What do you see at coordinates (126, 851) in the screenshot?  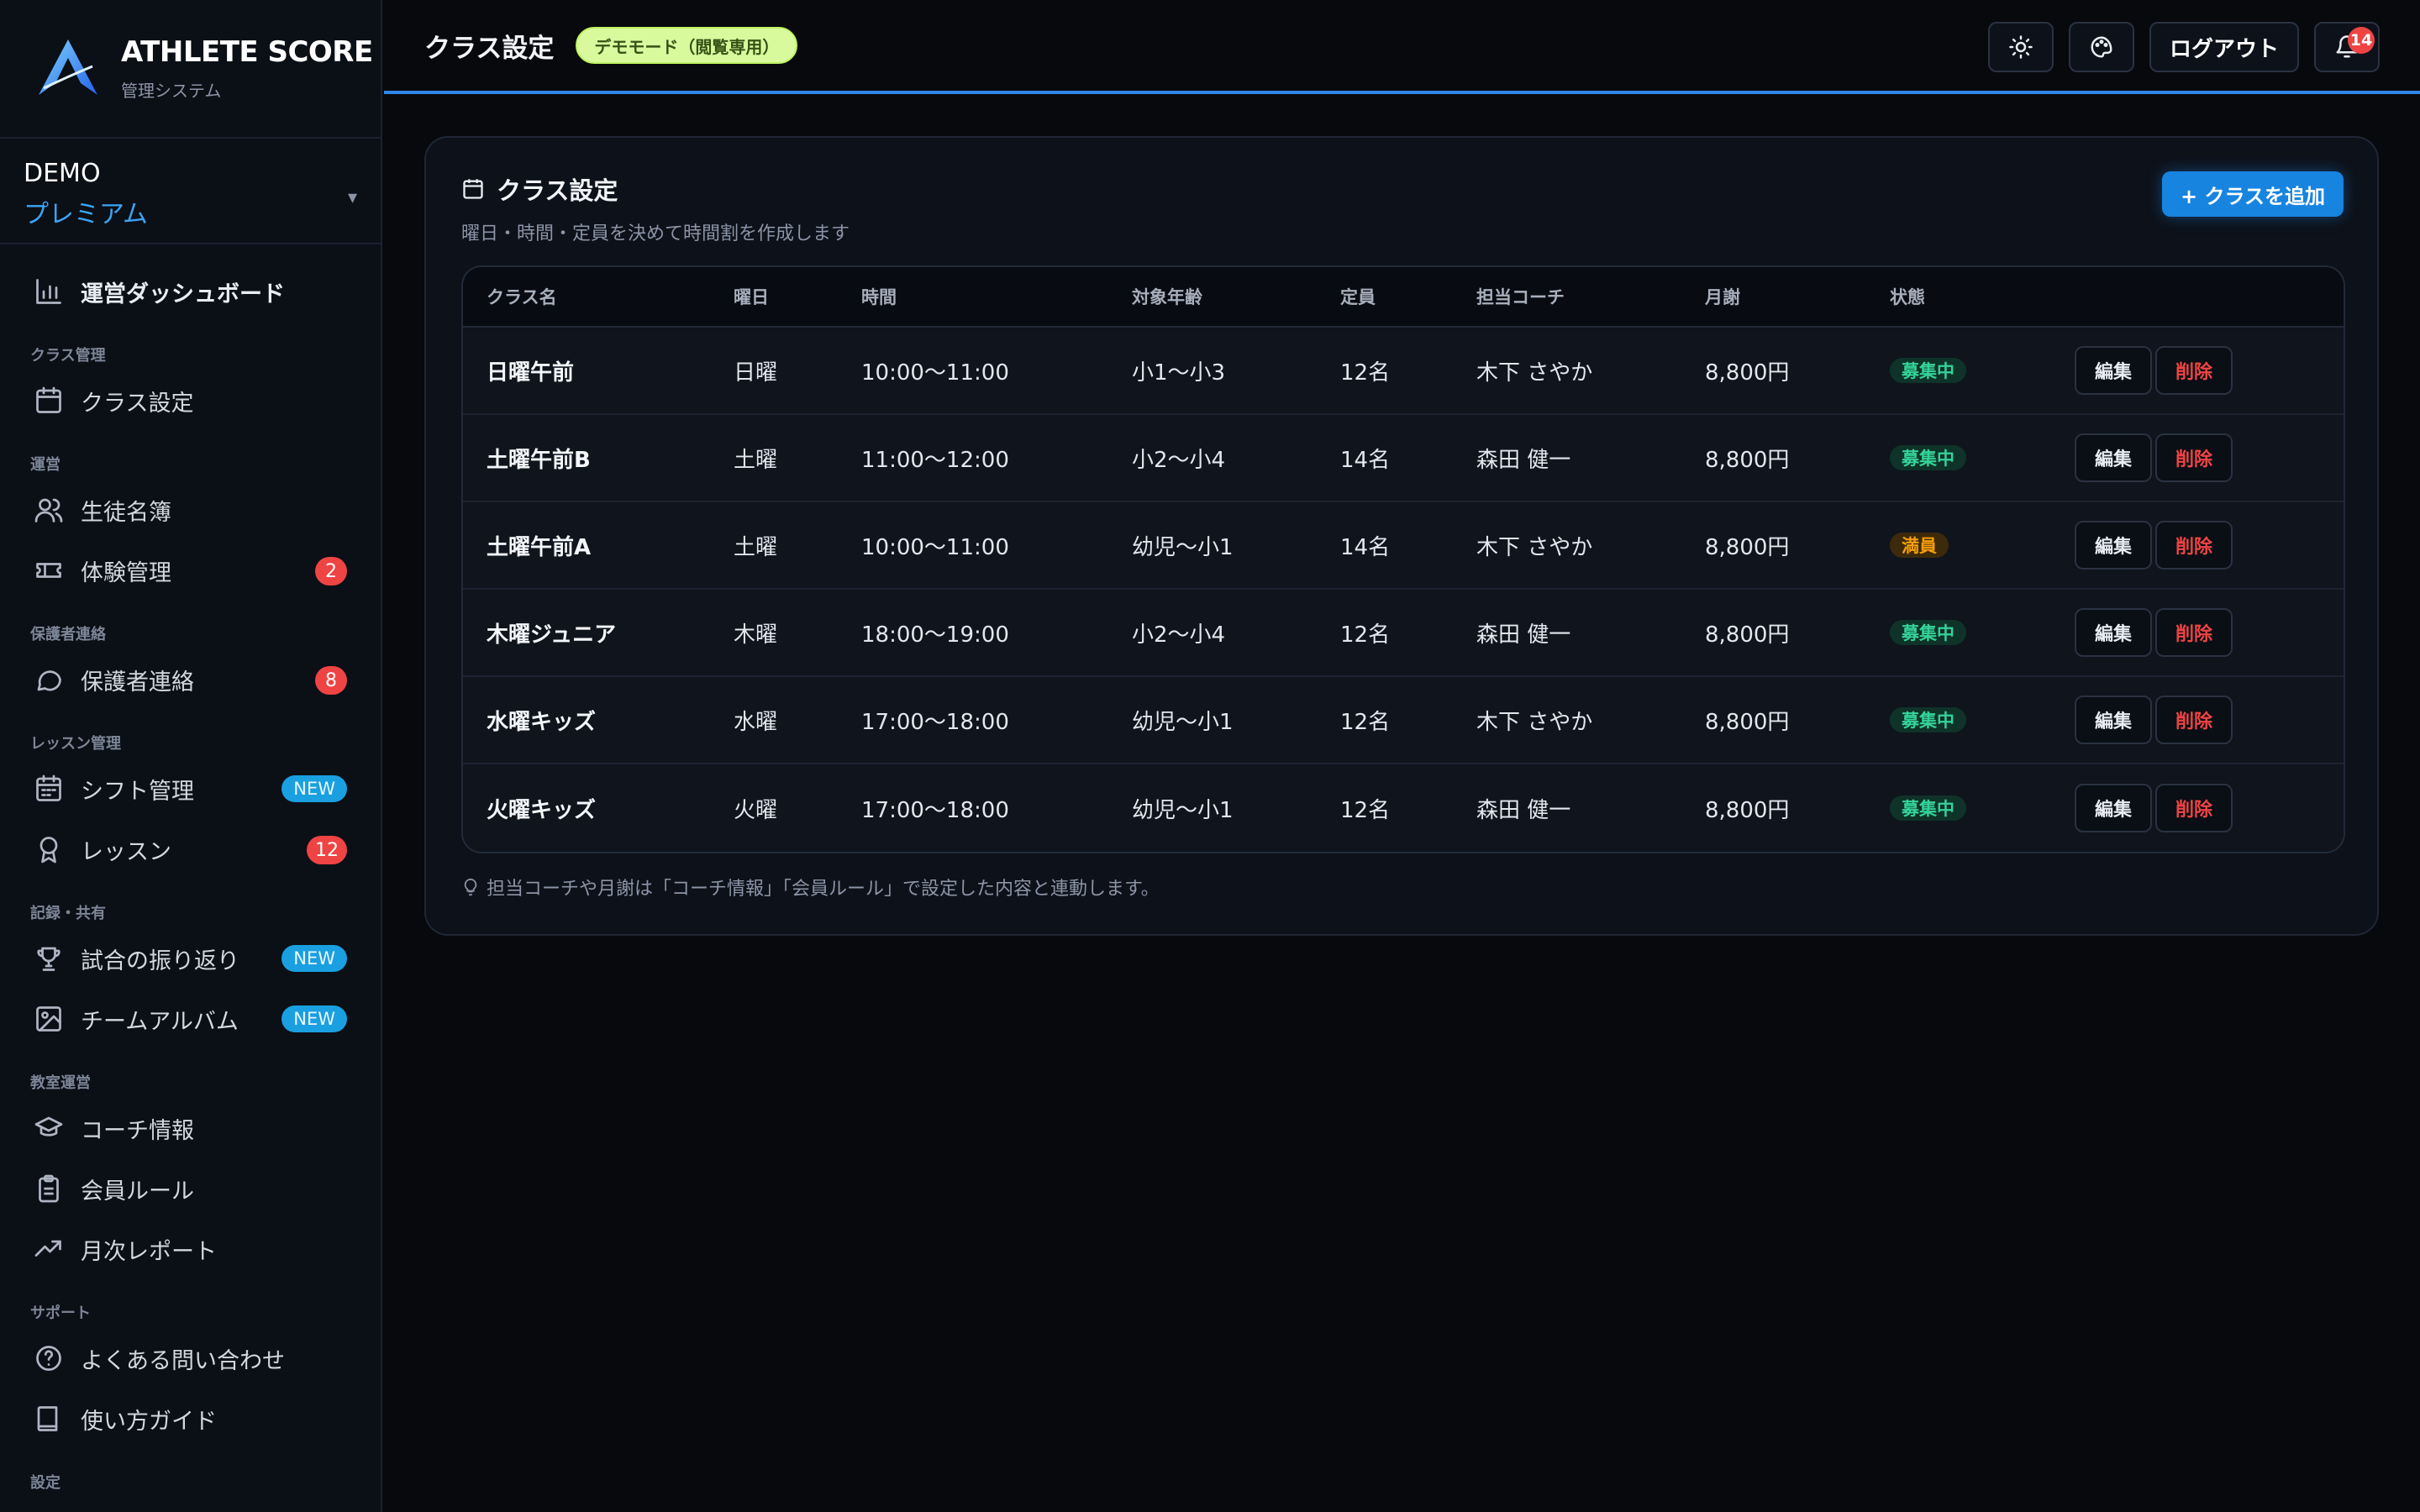 I see `sidebar-item-label: レッスン` at bounding box center [126, 851].